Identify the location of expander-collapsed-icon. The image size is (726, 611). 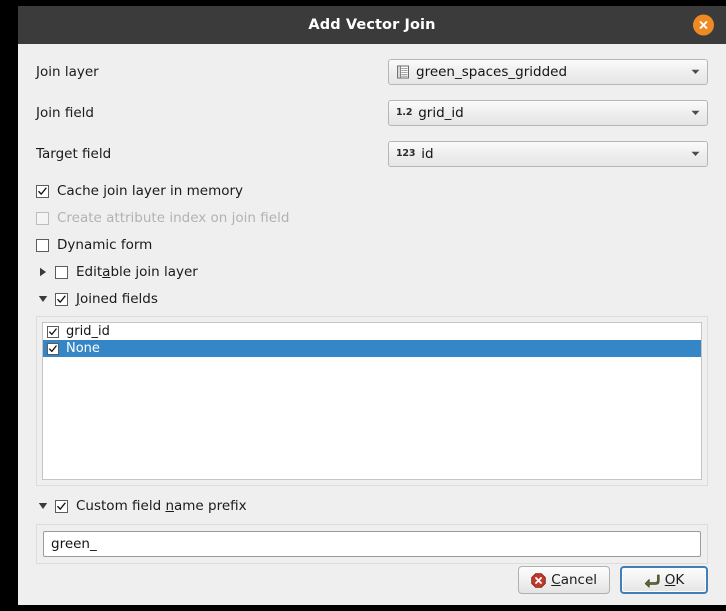
(42, 272).